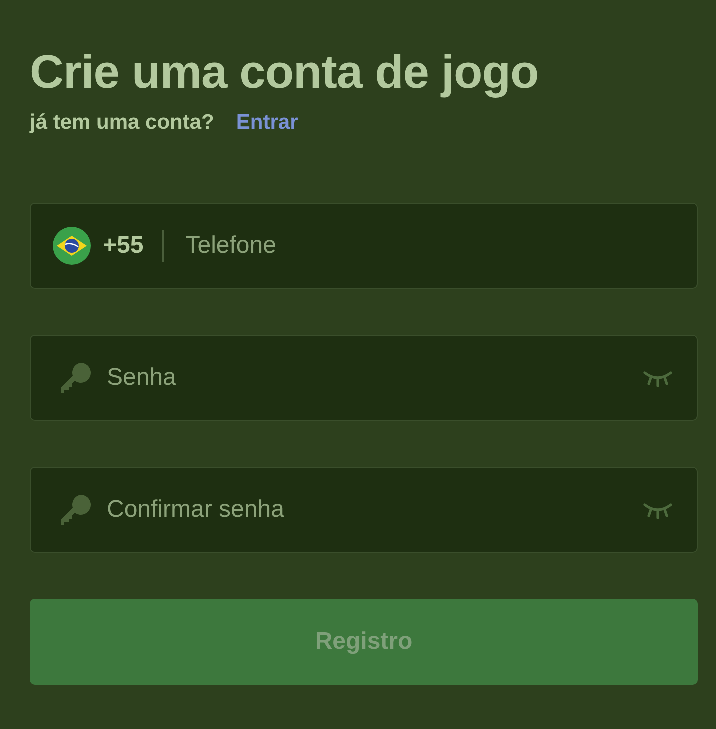 Image resolution: width=716 pixels, height=729 pixels. What do you see at coordinates (368, 378) in the screenshot?
I see `password-input: Senha` at bounding box center [368, 378].